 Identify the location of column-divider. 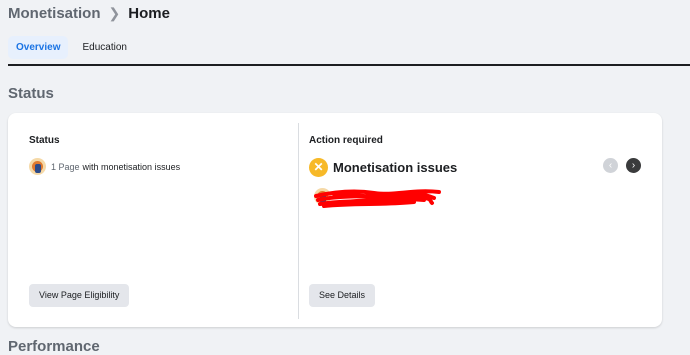
(298, 221).